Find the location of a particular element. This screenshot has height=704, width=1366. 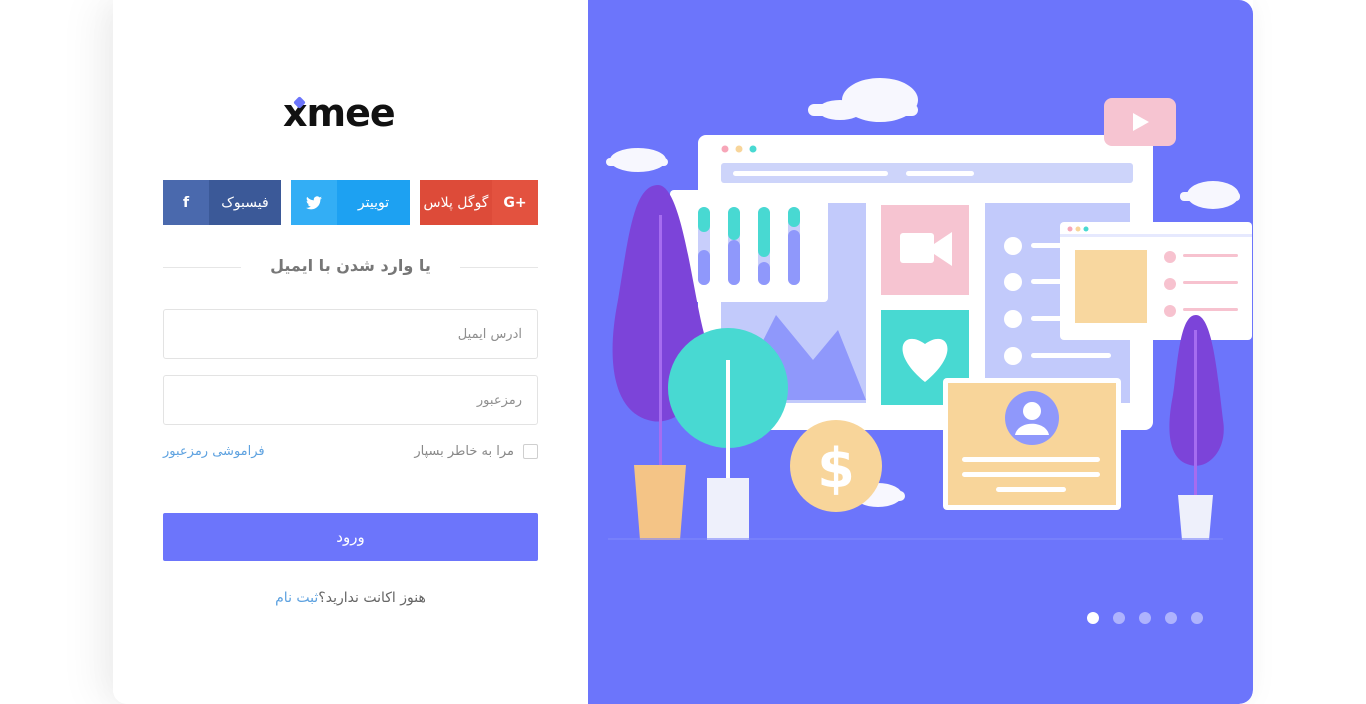

facebook-icon: f is located at coordinates (186, 202).